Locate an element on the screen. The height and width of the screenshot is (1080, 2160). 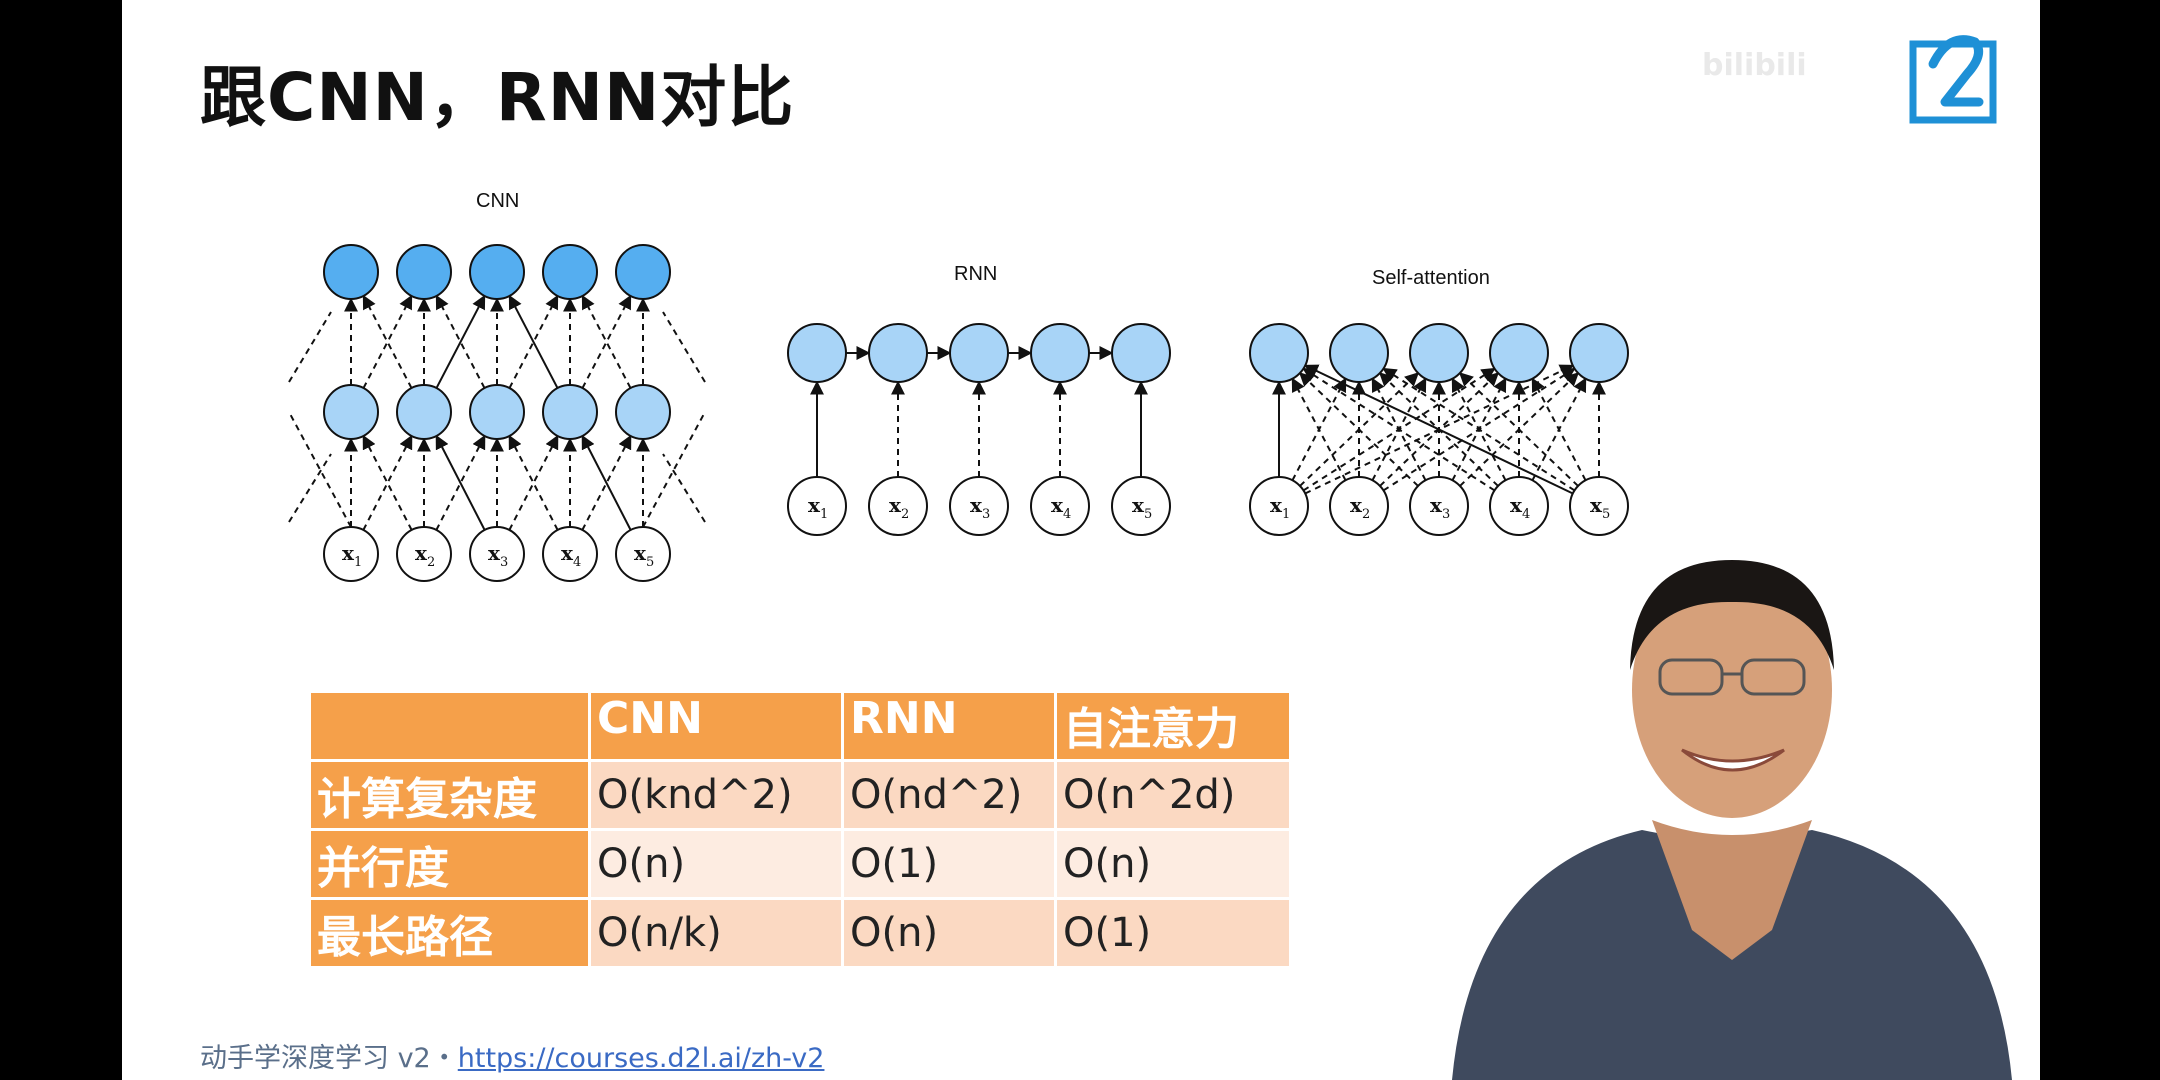
table-header-self-attention: 自注意力 is located at coordinates (1173, 726).